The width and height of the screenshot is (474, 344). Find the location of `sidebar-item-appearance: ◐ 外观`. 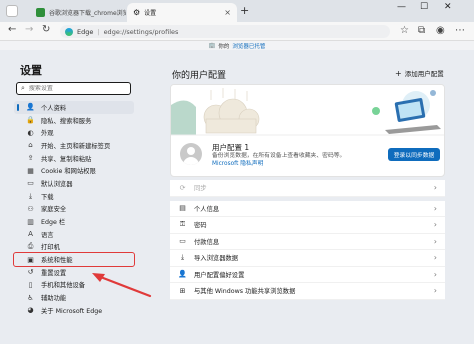

sidebar-item-appearance: ◐ 外观 is located at coordinates (74, 132).